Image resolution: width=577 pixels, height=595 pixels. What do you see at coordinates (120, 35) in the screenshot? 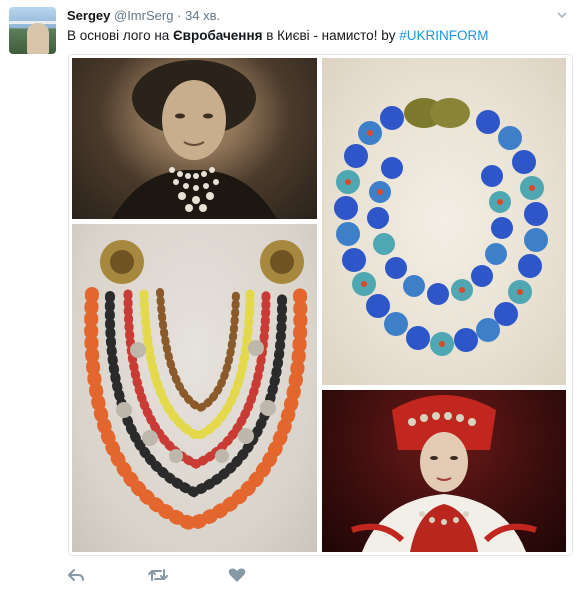
I see `tweet-text-part: В основі лого на` at bounding box center [120, 35].